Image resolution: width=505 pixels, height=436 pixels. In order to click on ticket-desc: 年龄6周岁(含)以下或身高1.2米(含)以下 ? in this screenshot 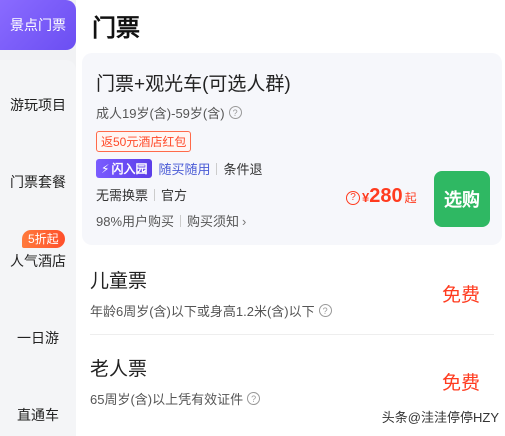, I will do `click(292, 310)`.